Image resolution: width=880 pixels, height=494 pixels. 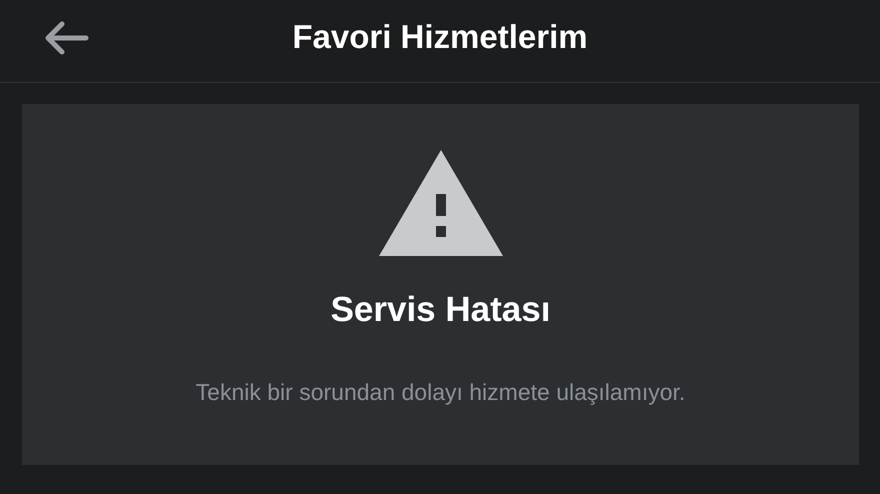 I want to click on error-title: Servis Hatası, so click(x=440, y=310).